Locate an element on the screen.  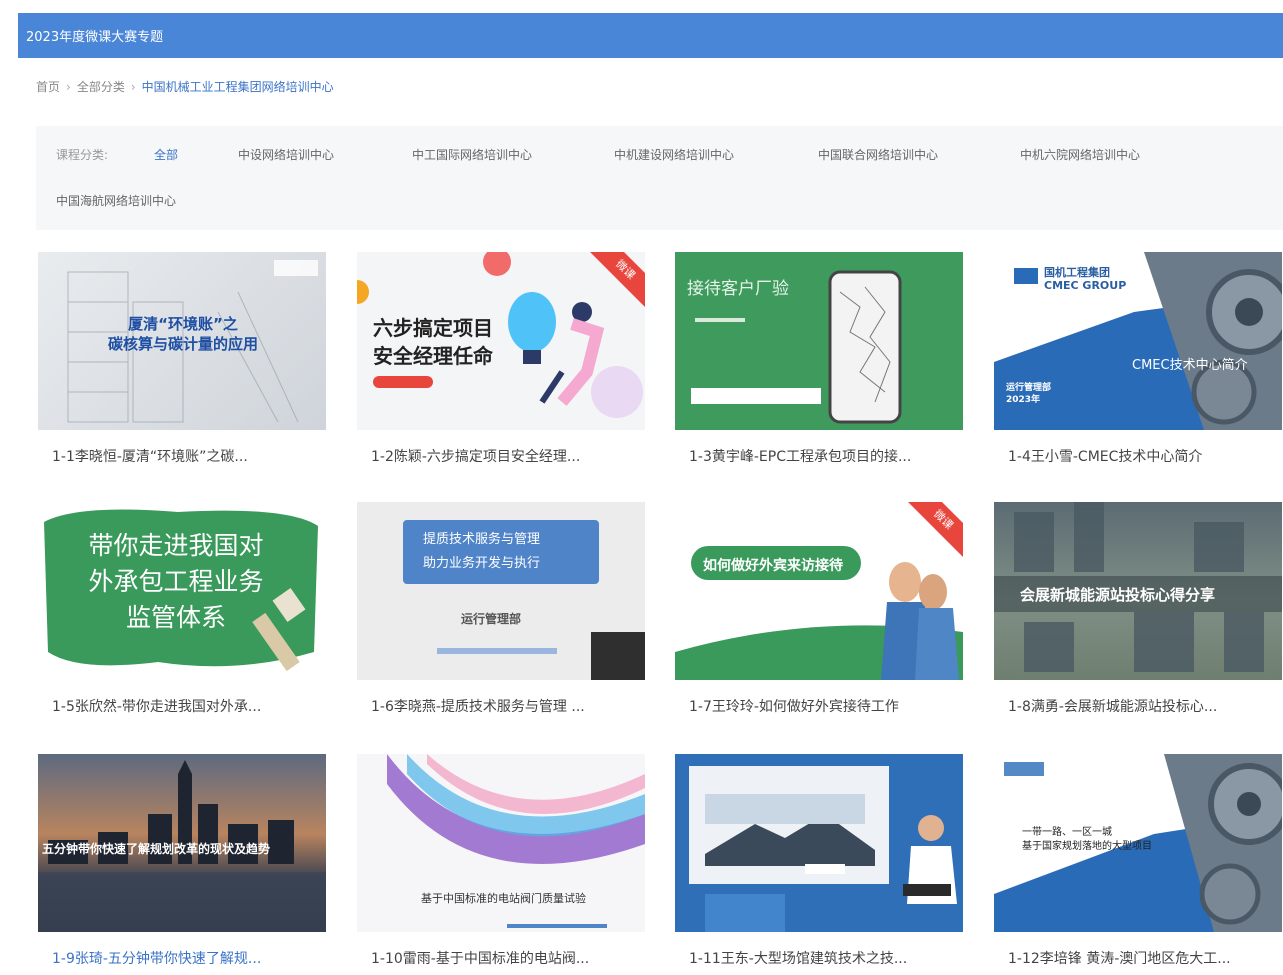
course-thumbnail: 五分钟带你快速了解规划改革的现状及趋势 is located at coordinates (182, 843).